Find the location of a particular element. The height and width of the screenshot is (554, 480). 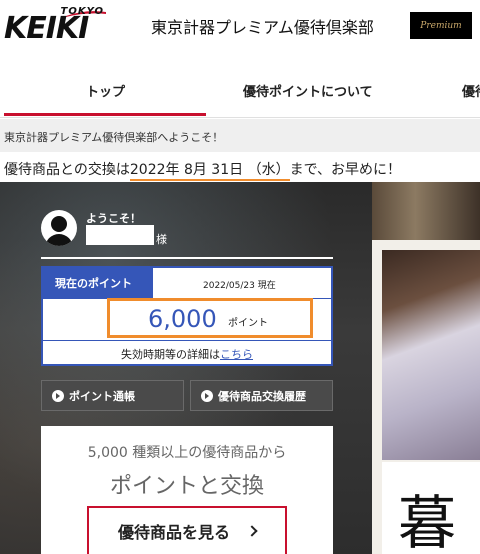

member-greeting: ようこそ！ 様 is located at coordinates (187, 231).